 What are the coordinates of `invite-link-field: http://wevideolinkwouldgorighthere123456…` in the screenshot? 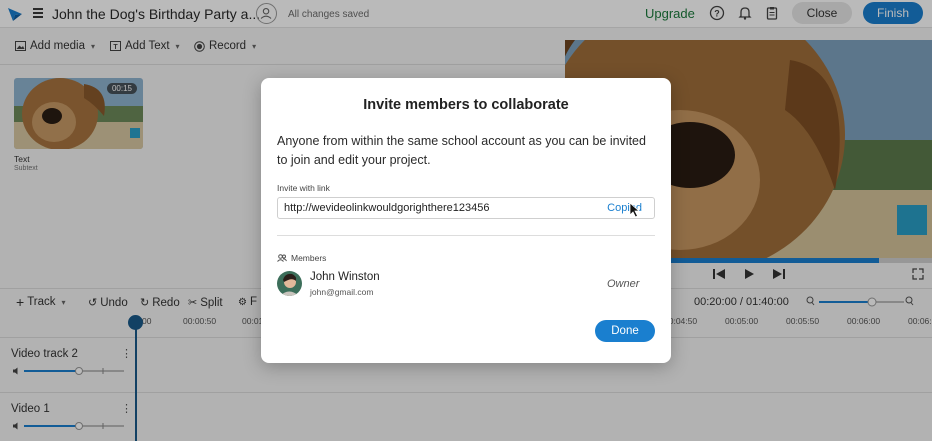 It's located at (466, 208).